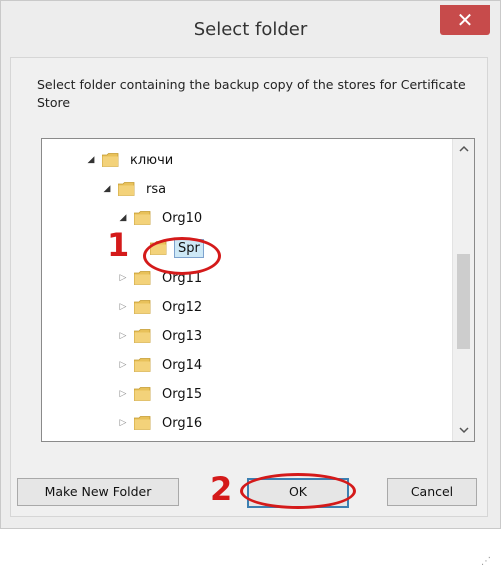 Image resolution: width=501 pixels, height=570 pixels. What do you see at coordinates (156, 189) in the screenshot?
I see `tree-item-label: rsa` at bounding box center [156, 189].